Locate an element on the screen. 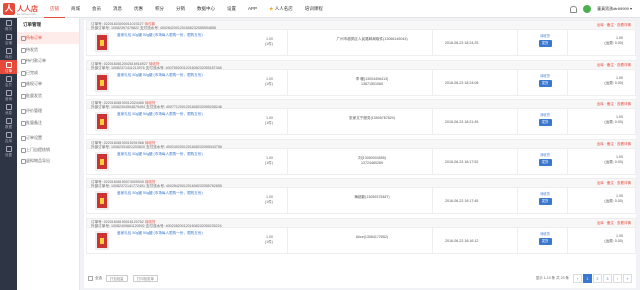 This screenshot has width=640, height=290. topnav-item: 优惠 is located at coordinates (138, 9).